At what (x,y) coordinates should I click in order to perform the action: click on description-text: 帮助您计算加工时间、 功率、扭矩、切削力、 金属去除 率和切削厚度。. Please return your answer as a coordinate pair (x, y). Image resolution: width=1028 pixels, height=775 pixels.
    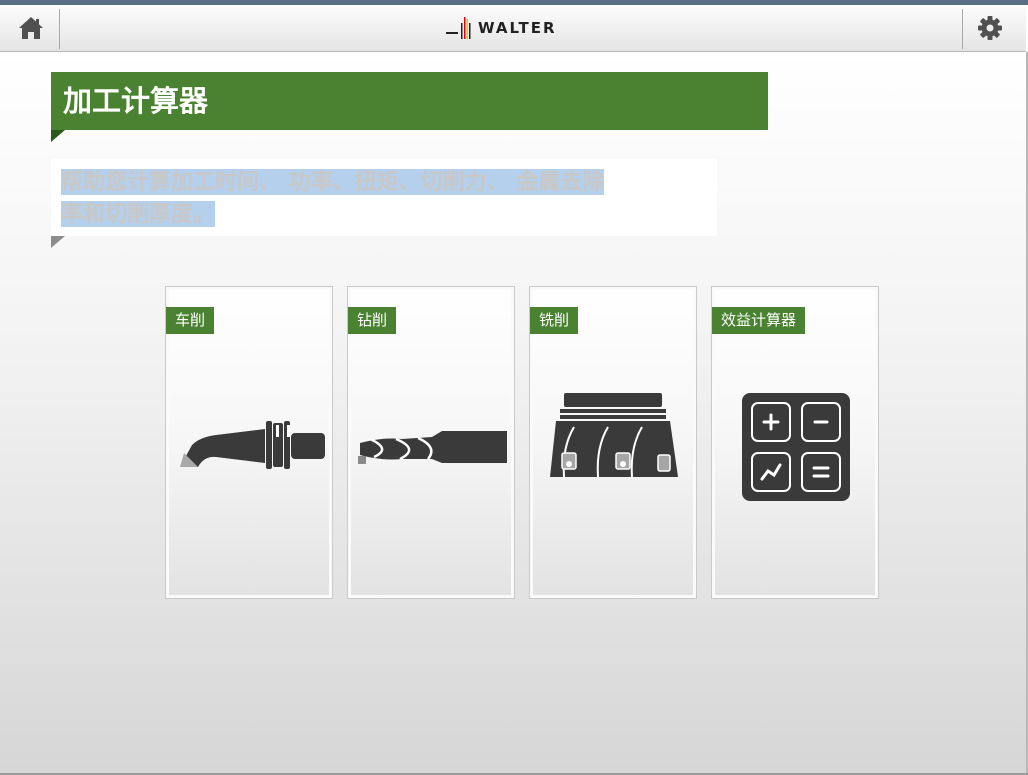
    Looking at the image, I should click on (384, 198).